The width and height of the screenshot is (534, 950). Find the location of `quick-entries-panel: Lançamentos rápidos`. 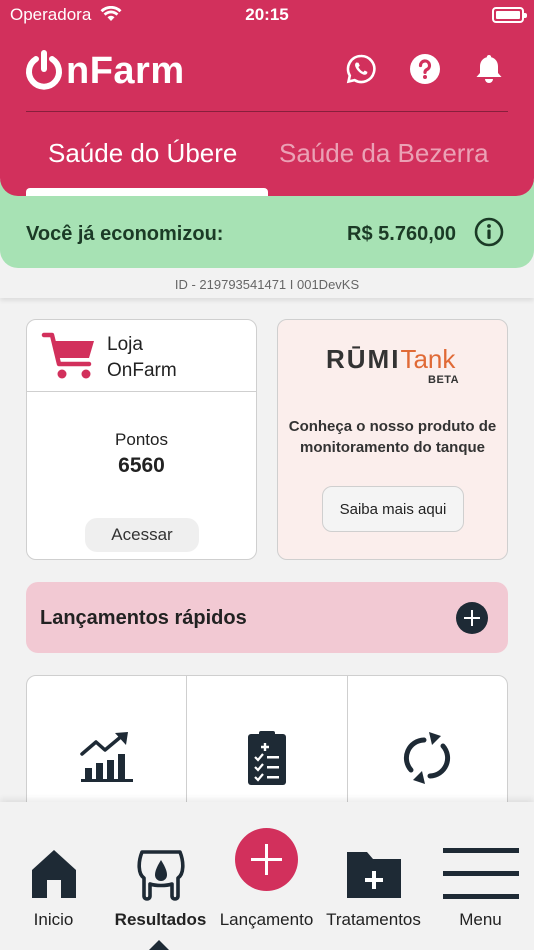

quick-entries-panel: Lançamentos rápidos is located at coordinates (267, 617).